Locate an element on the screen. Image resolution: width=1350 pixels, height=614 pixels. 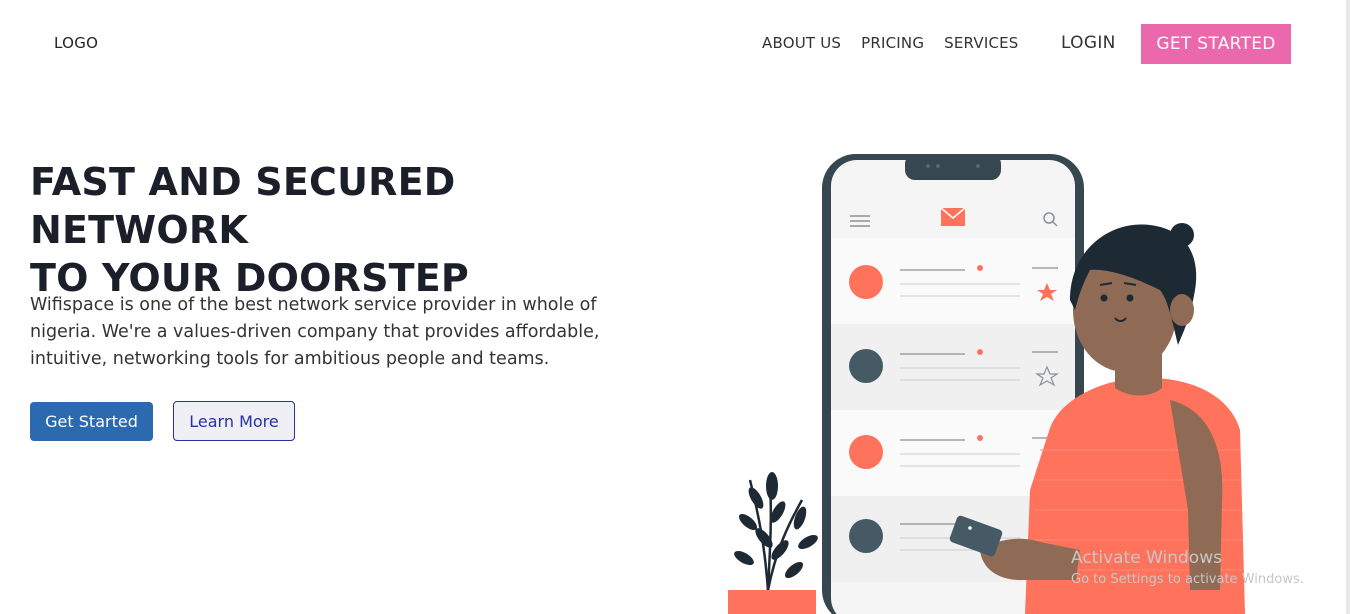
site-logo: LOGO is located at coordinates (76, 43).